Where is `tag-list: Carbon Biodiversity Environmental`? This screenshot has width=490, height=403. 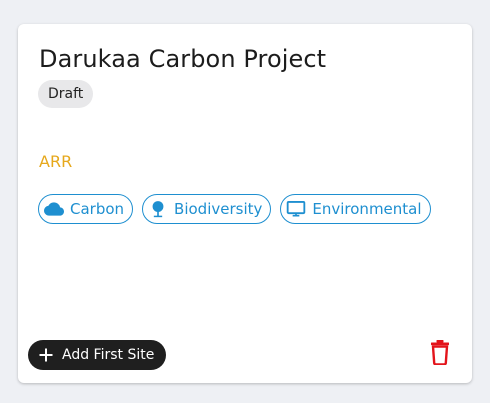 tag-list: Carbon Biodiversity Environmental is located at coordinates (234, 209).